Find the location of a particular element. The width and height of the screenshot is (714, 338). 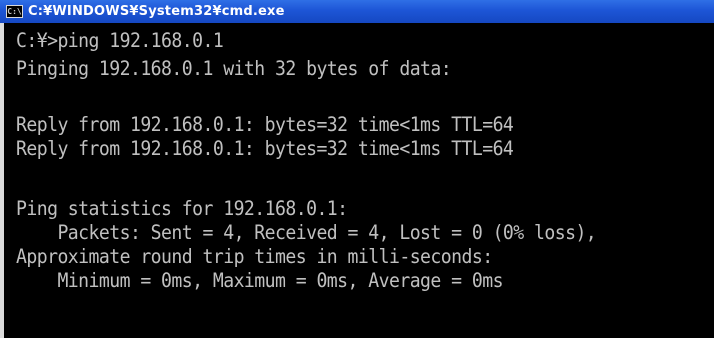

title-bar: C:\ C:¥WINDOWS¥System32¥cmd.exe is located at coordinates (357, 11).